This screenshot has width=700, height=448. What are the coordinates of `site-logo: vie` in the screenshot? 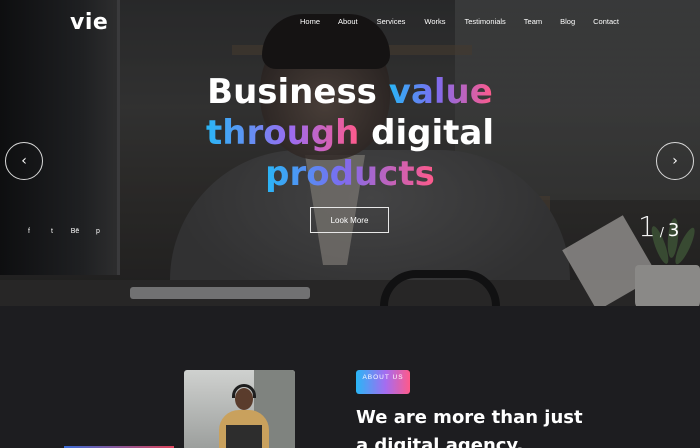 It's located at (89, 22).